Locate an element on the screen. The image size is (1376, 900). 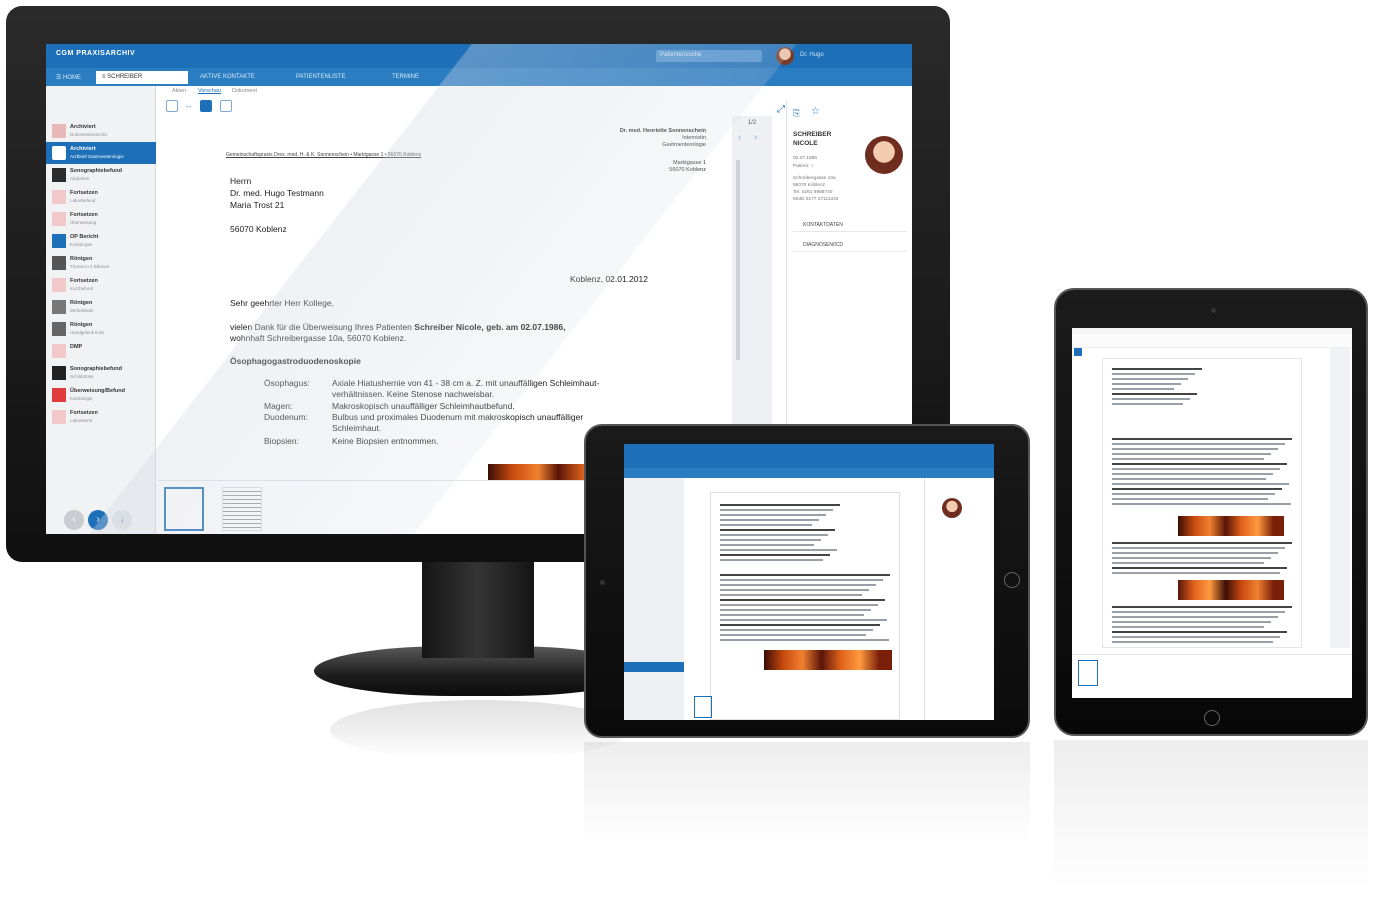
view-tab-dokument: Dokument is located at coordinates (244, 91).